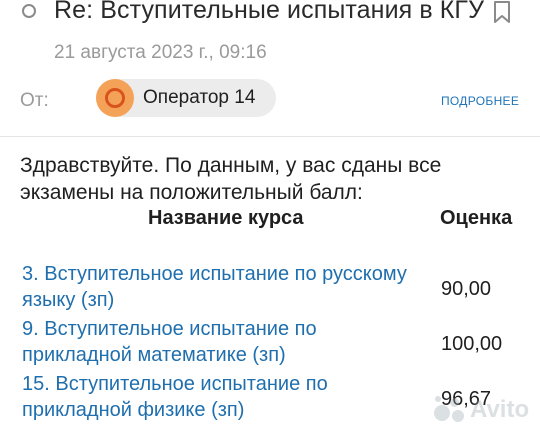 This screenshot has height=436, width=540. Describe the element at coordinates (199, 98) in the screenshot. I see `sender-name: Оператор 14` at that location.